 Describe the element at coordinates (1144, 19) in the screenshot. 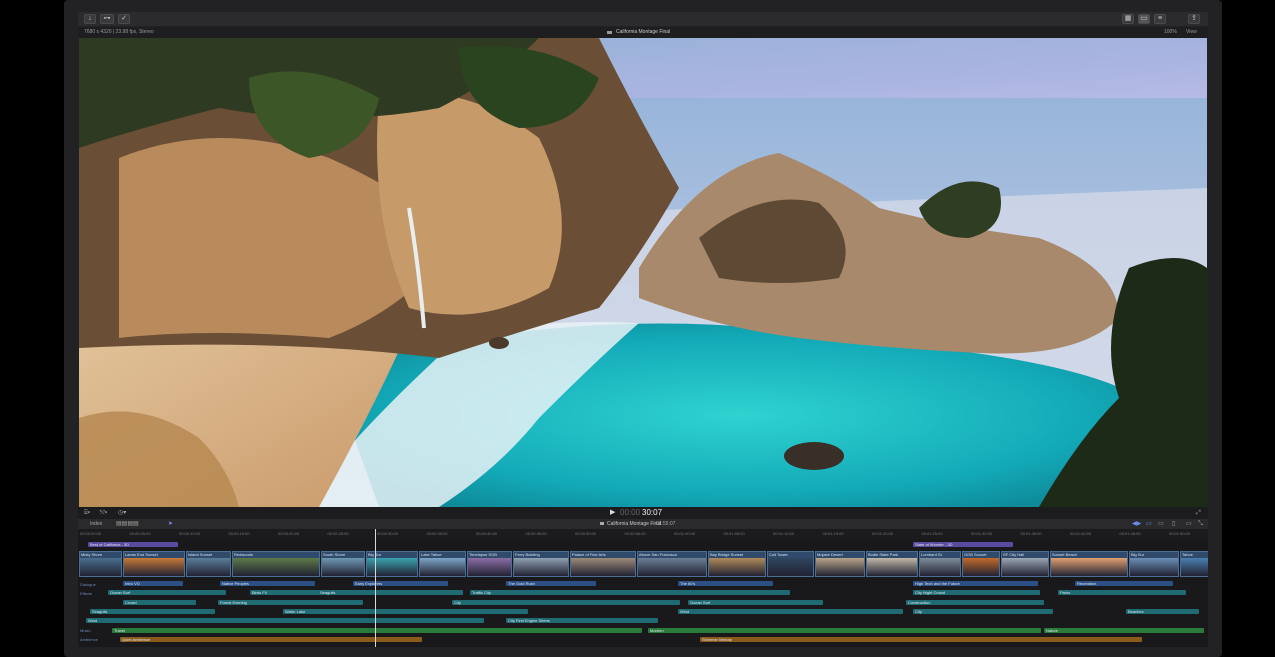

I see `timeline-toggle-icon: ▭` at that location.